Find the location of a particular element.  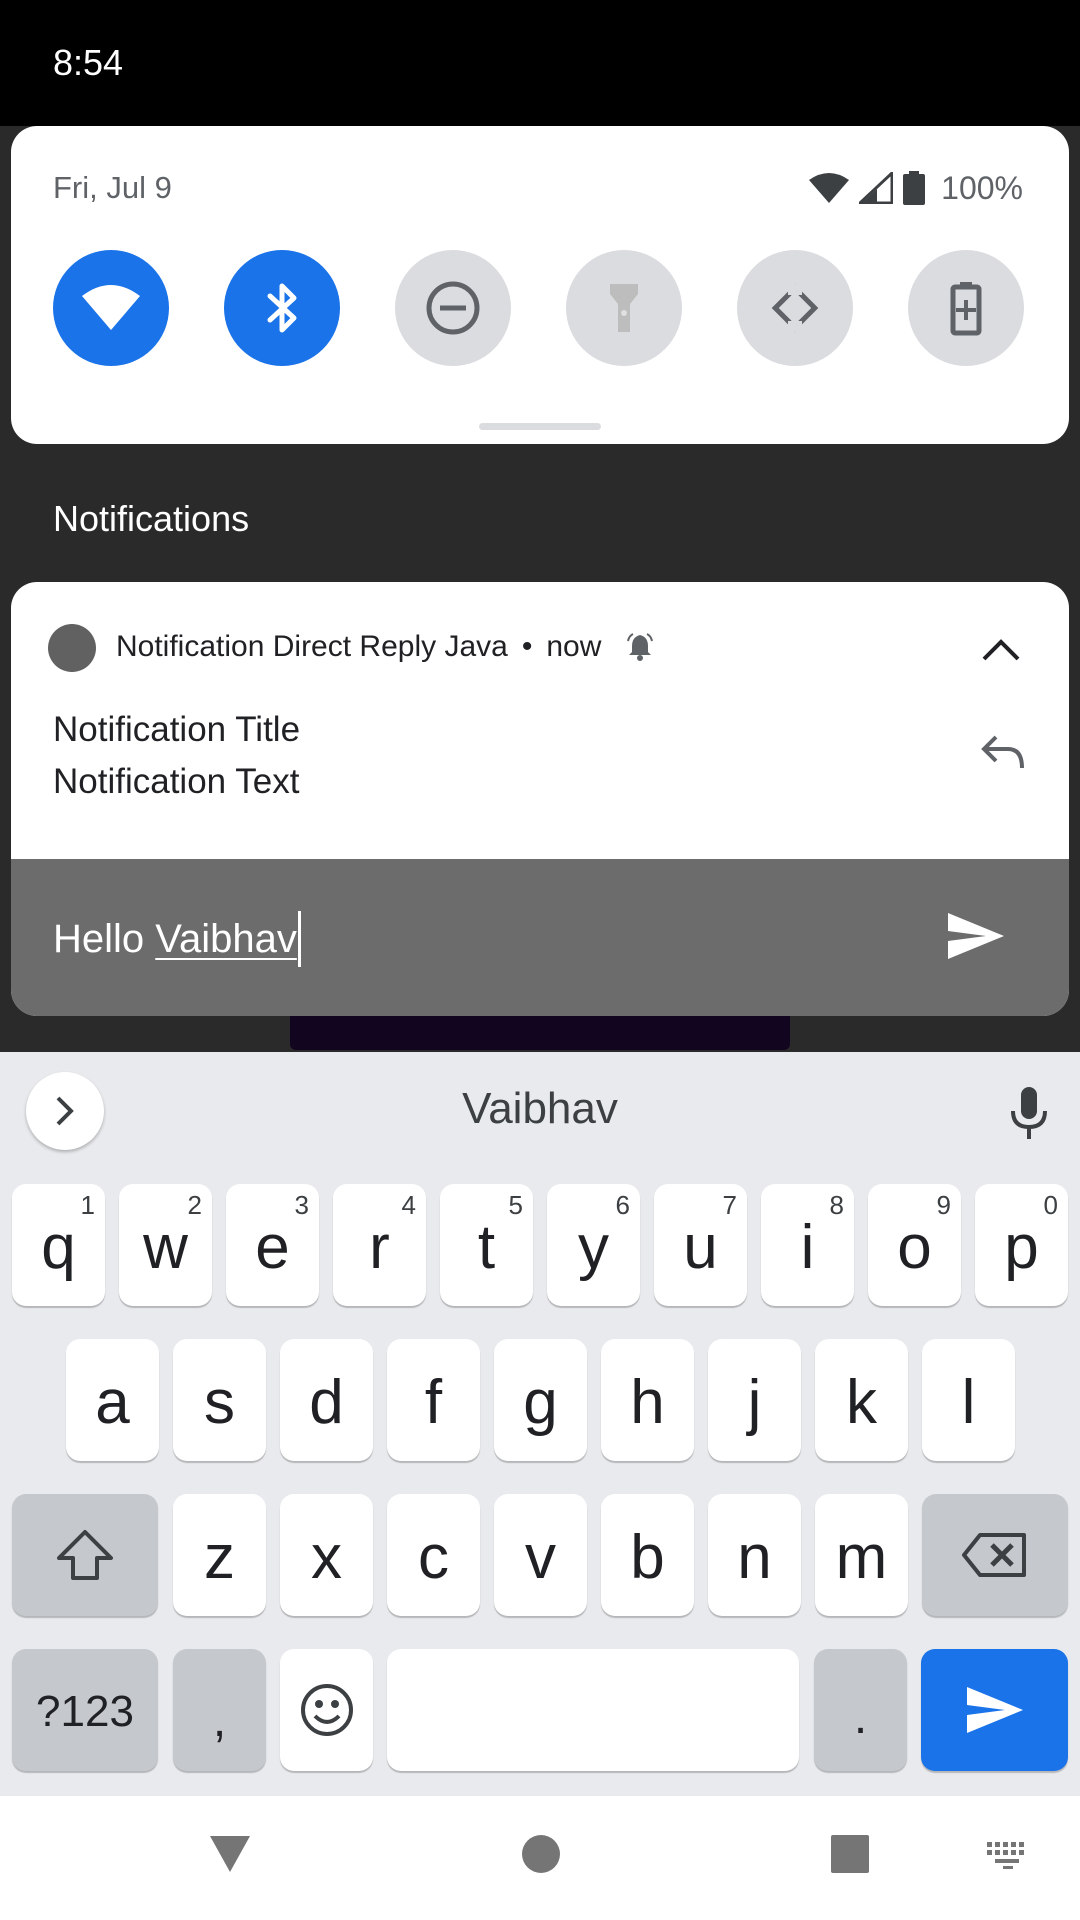

suggestion-word: Vaibhav is located at coordinates (540, 1109).